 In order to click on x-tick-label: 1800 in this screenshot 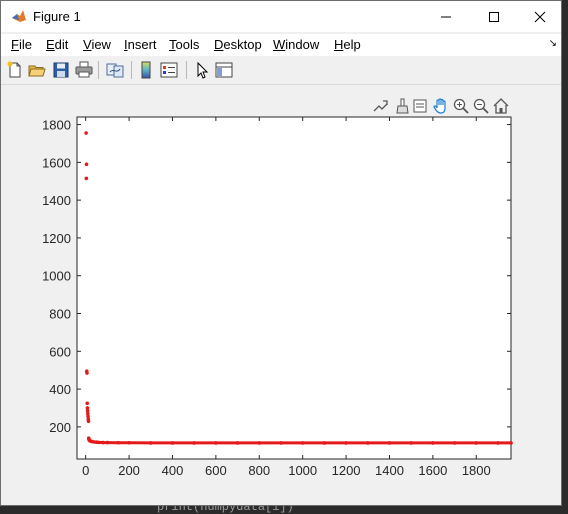, I will do `click(476, 470)`.